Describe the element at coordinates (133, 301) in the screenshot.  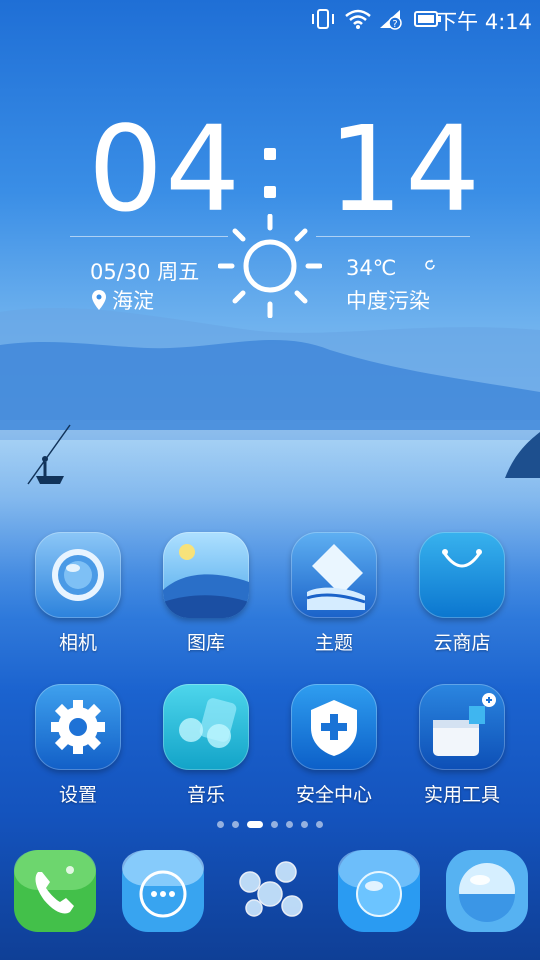
I see `location-text: 海淀` at that location.